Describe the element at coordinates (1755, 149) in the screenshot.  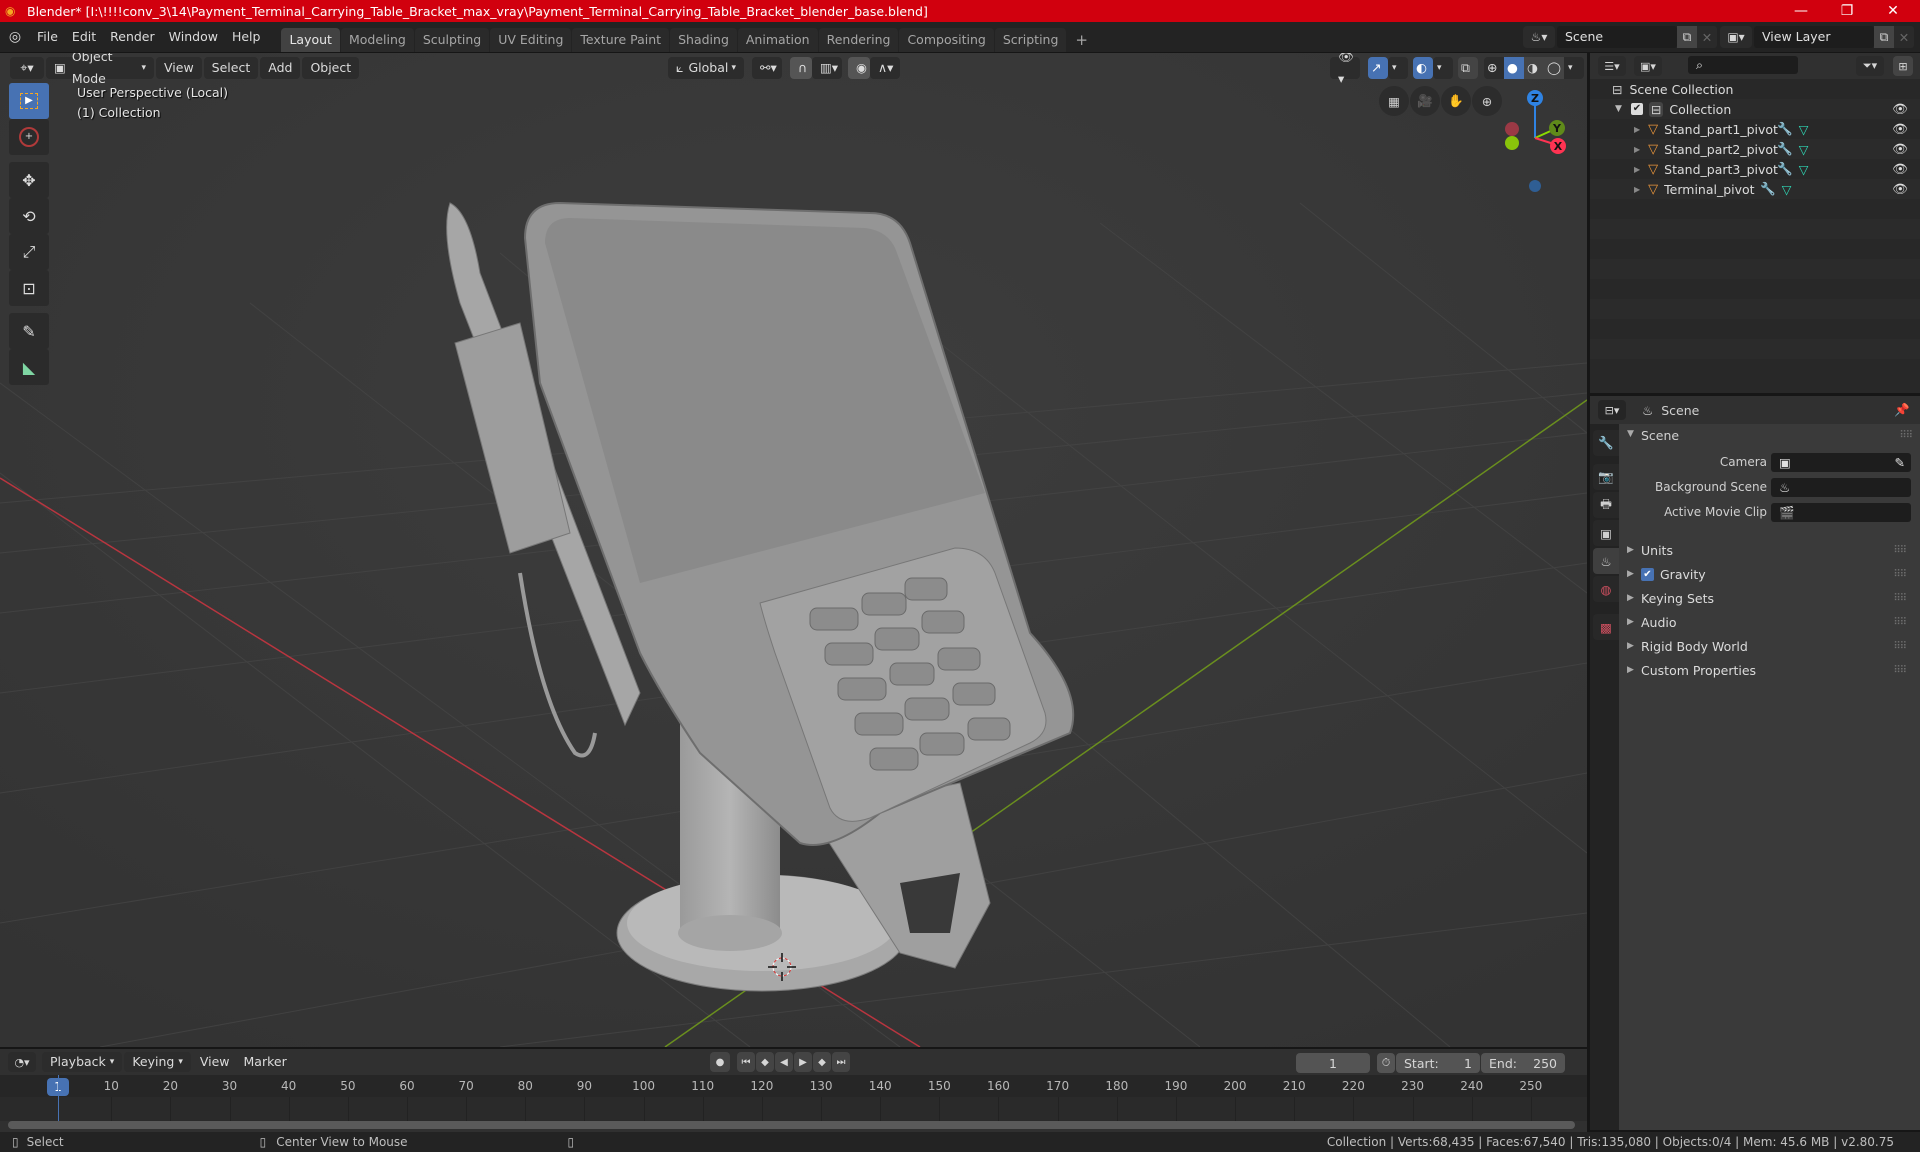
I see `outliner-object-row: ▶ ▽ Stand_part2_pivot 🔧 ▽ 👁` at that location.